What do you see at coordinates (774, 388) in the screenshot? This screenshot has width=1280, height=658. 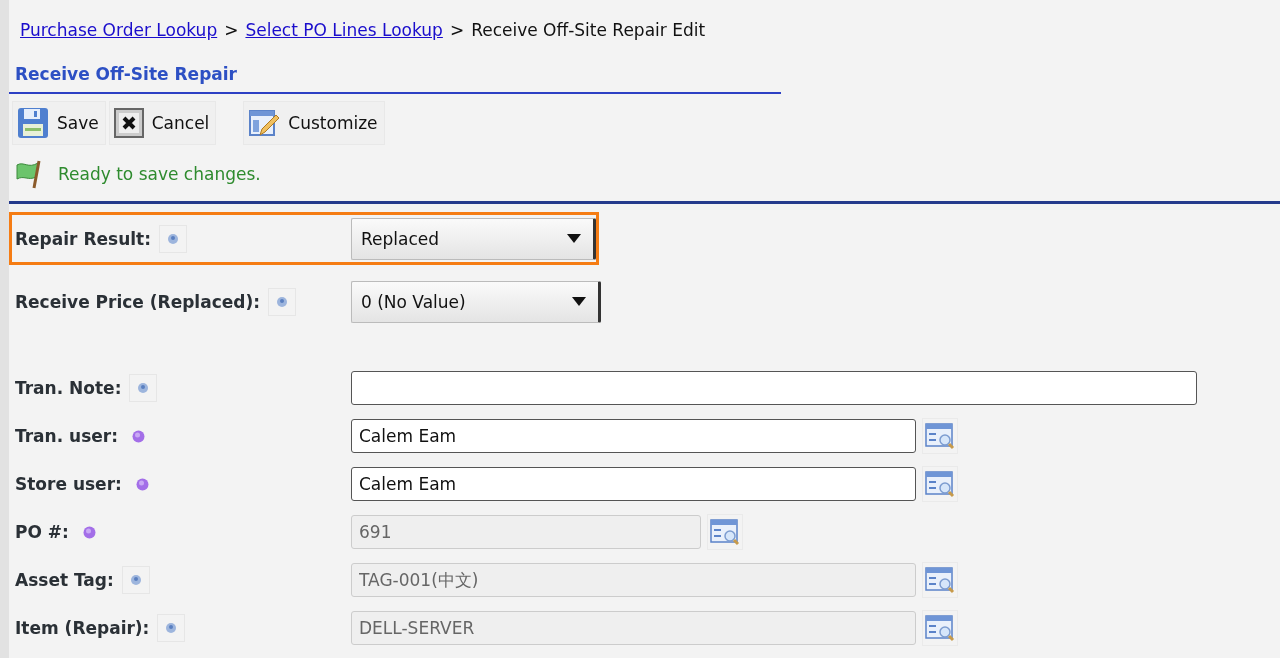 I see `text-field` at bounding box center [774, 388].